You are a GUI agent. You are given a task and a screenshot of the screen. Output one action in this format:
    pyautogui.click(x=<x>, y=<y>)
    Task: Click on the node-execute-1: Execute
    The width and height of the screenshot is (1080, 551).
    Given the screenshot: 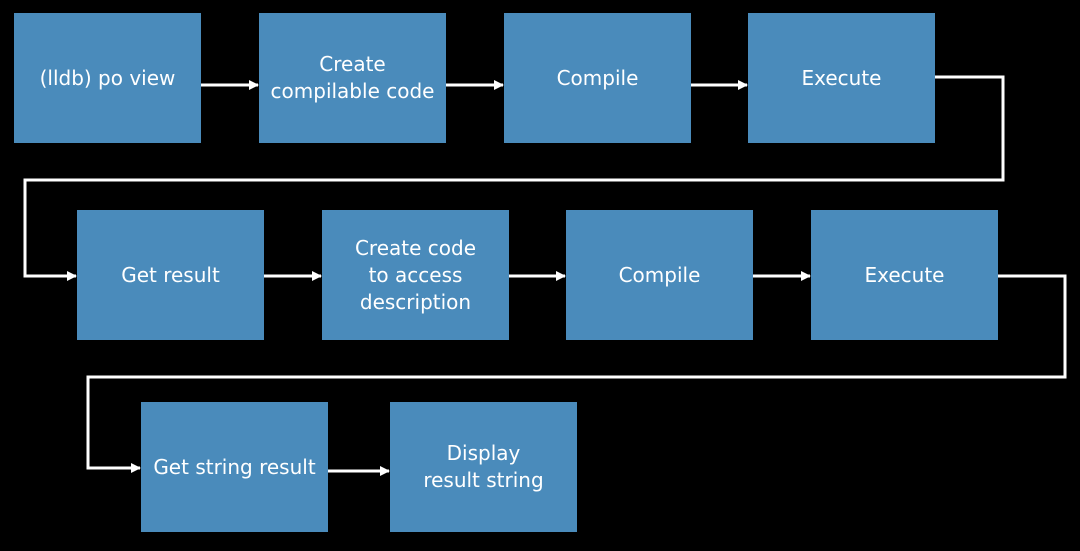 What is the action you would take?
    pyautogui.click(x=841, y=78)
    